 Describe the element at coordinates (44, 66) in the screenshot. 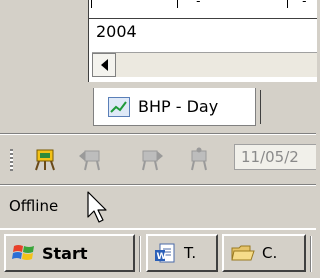

I see `left-panel` at that location.